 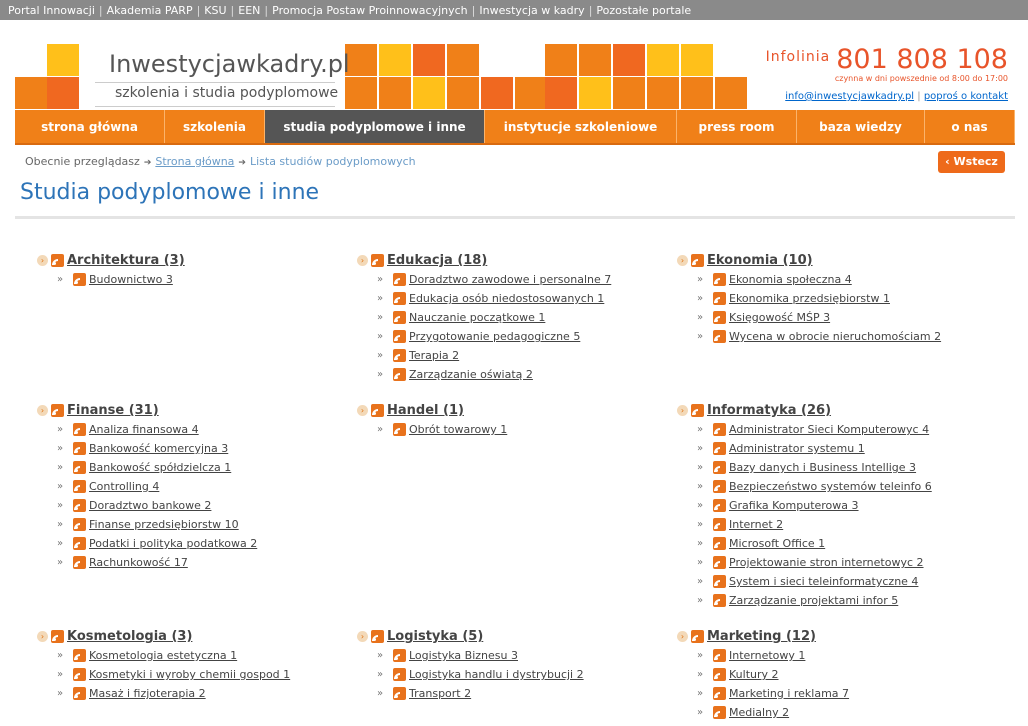 I want to click on subcategory-item: » Księgowość MŚP 3, so click(x=763, y=316).